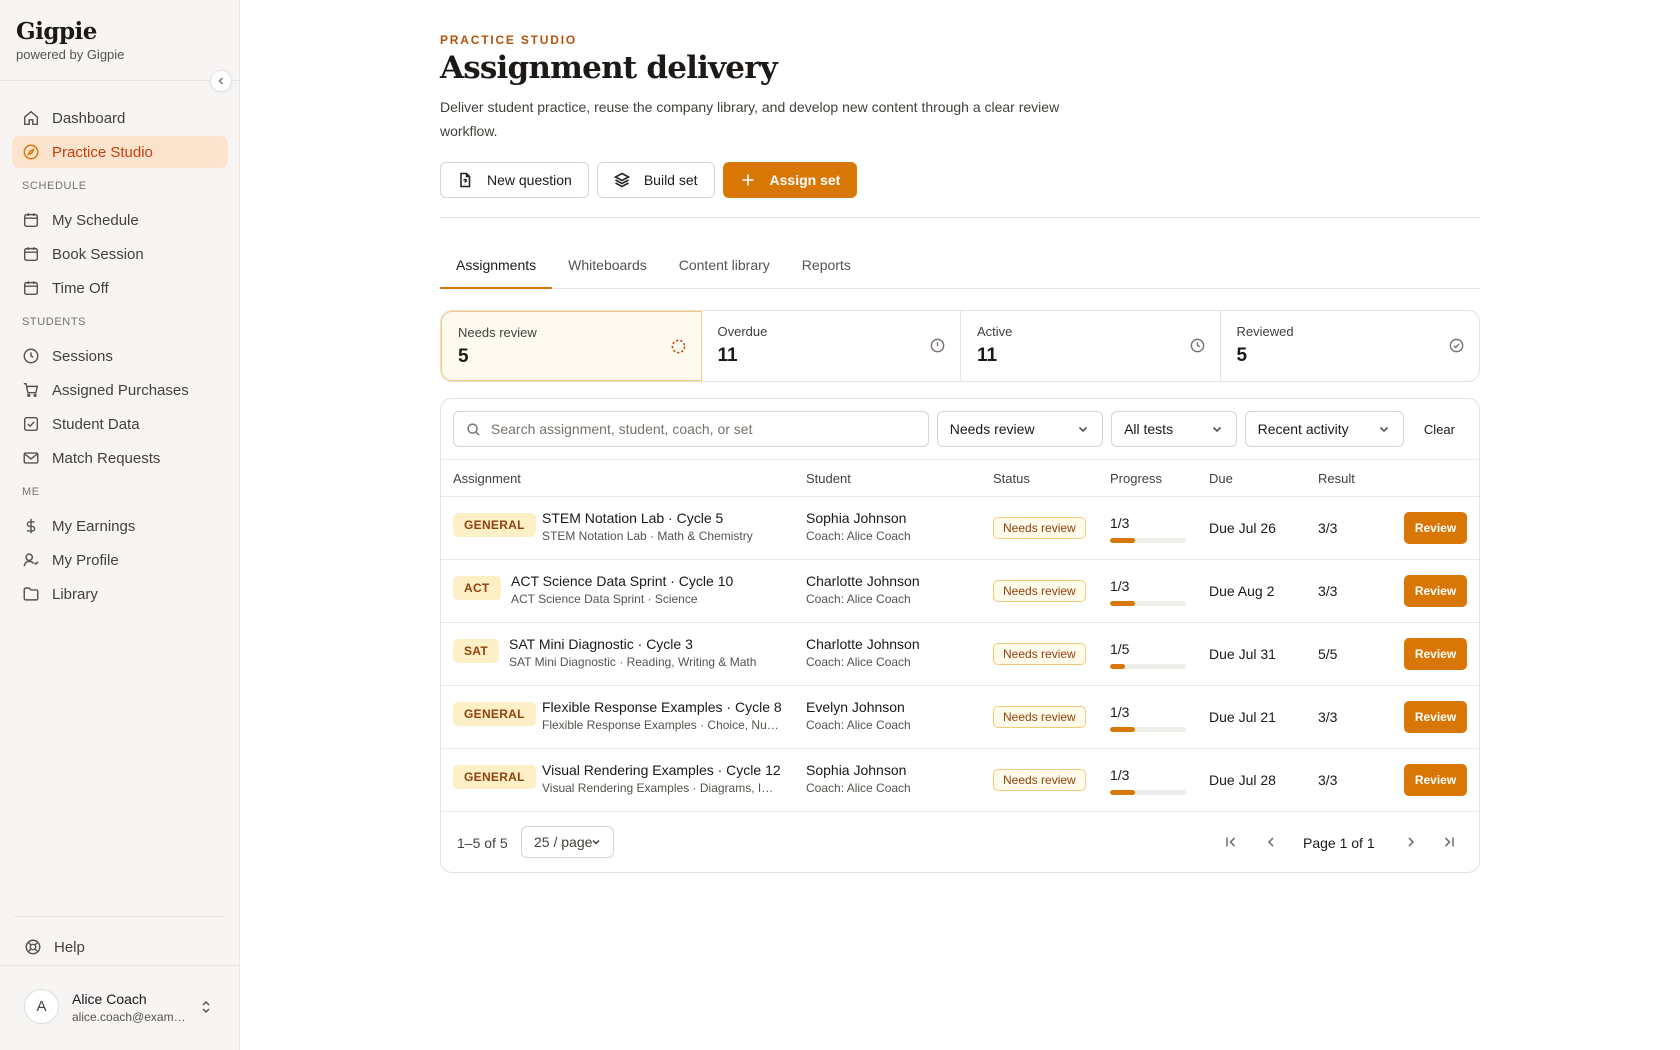  I want to click on brand-subtitle: powered by Gigpie, so click(70, 54).